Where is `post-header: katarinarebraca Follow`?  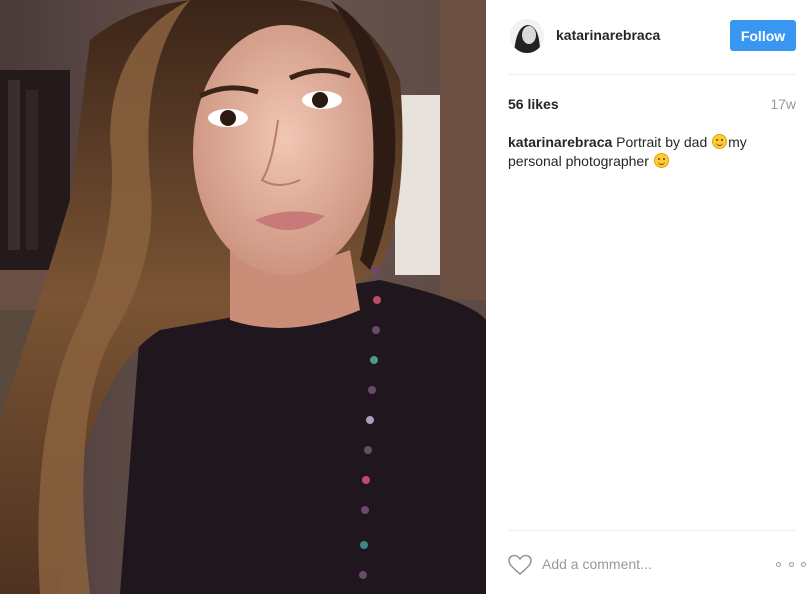
post-header: katarinarebraca Follow is located at coordinates (652, 37).